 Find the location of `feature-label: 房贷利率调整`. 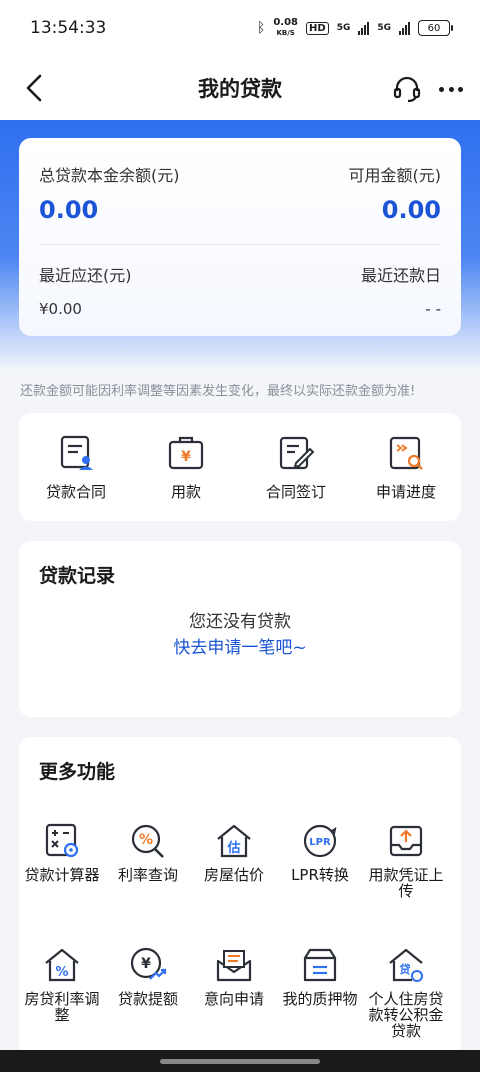

feature-label: 房贷利率调整 is located at coordinates (62, 1007).